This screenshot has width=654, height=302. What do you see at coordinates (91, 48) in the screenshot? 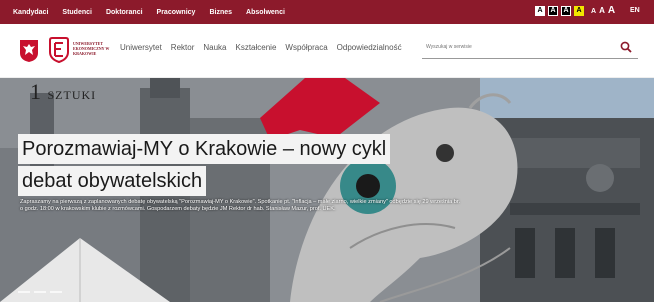
I see `university-name: UNIWERSYTET EKONOMICZNY W KRAKOWIE` at bounding box center [91, 48].